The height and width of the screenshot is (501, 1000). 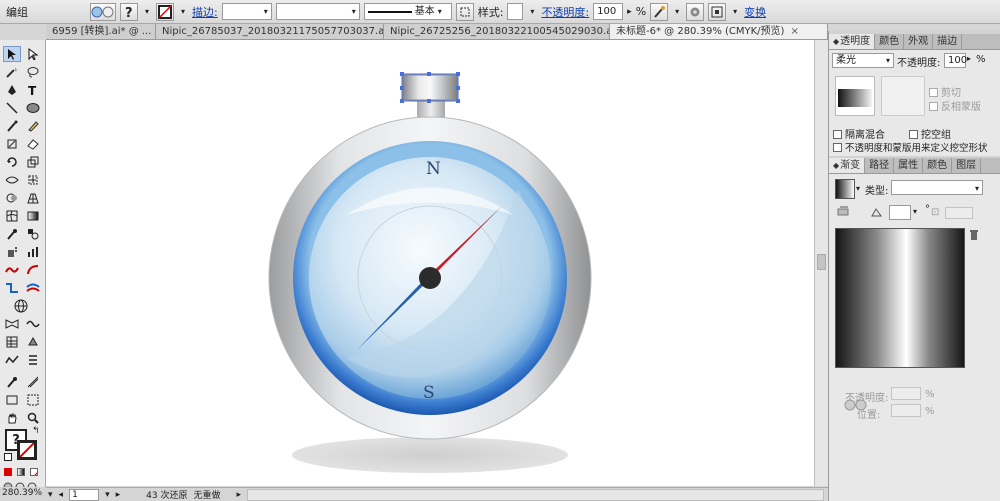 What do you see at coordinates (12, 270) in the screenshot?
I see `artboard-tool-icon` at bounding box center [12, 270].